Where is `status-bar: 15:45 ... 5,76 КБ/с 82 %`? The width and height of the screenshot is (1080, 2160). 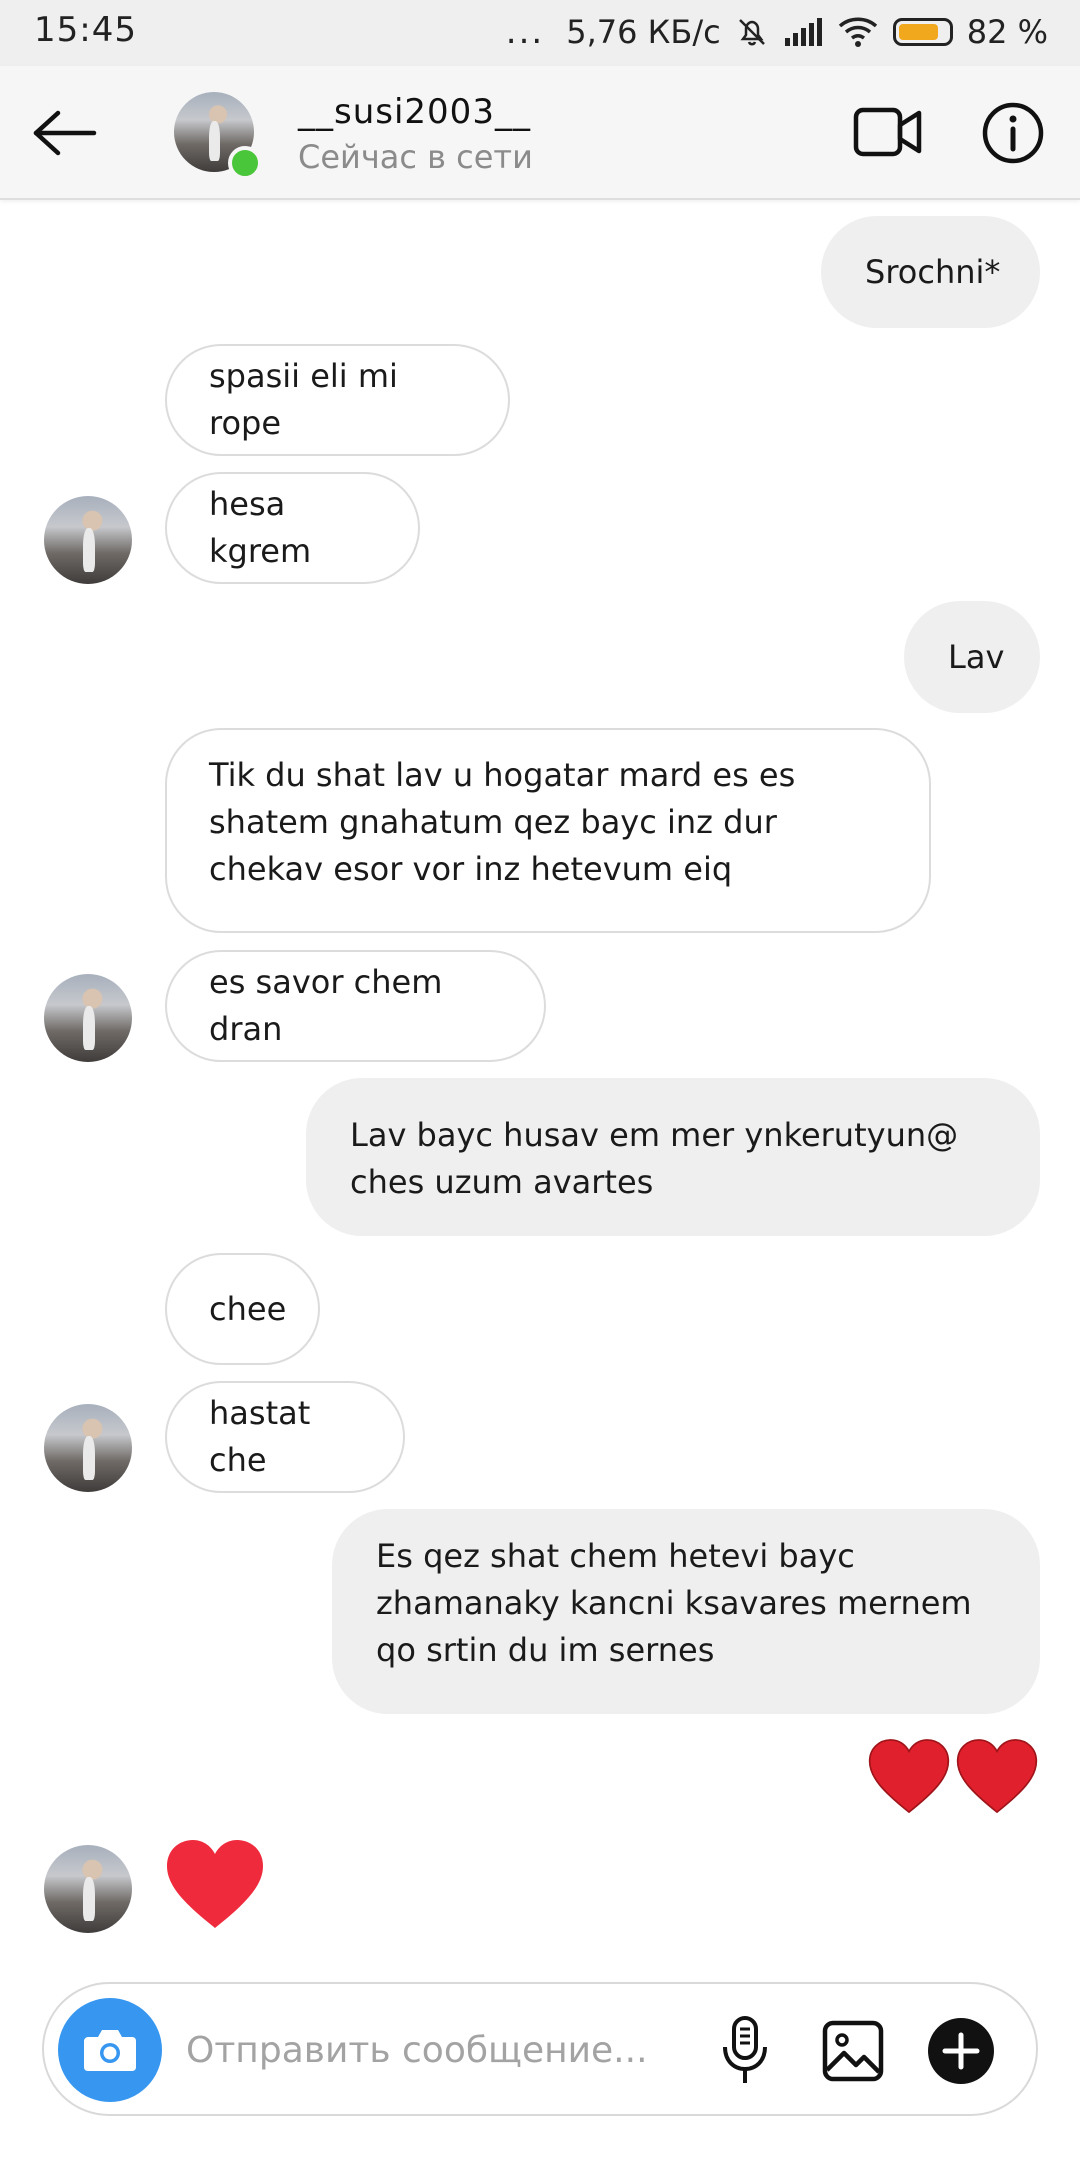
status-bar: 15:45 ... 5,76 КБ/с 82 % is located at coordinates (540, 33).